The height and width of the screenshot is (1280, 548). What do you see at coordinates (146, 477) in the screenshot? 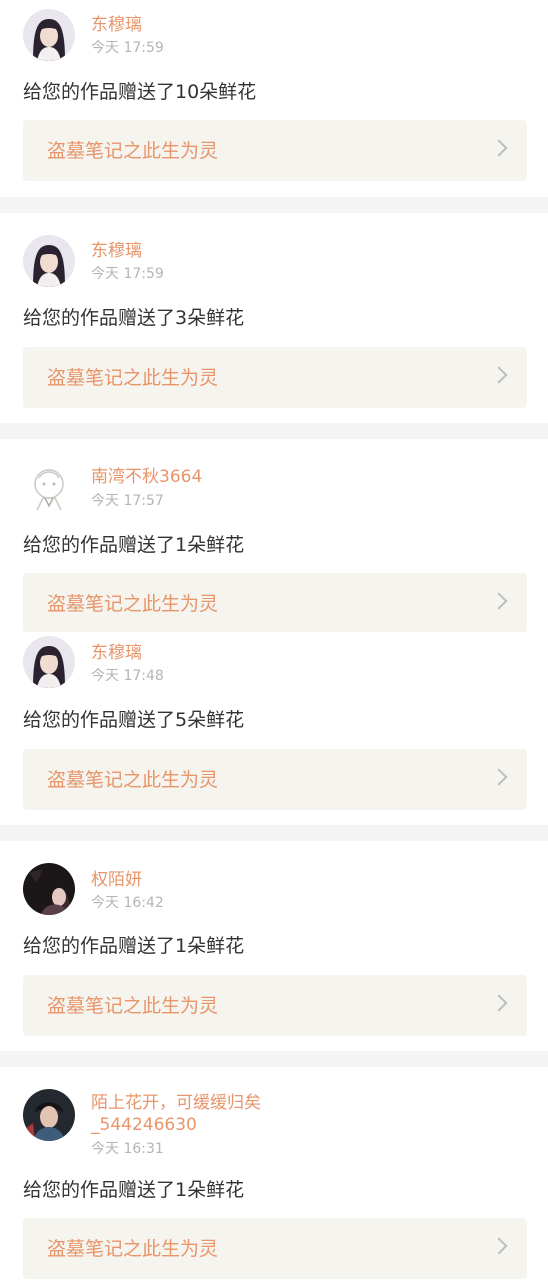
I see `user-name: 南湾不秋3664` at bounding box center [146, 477].